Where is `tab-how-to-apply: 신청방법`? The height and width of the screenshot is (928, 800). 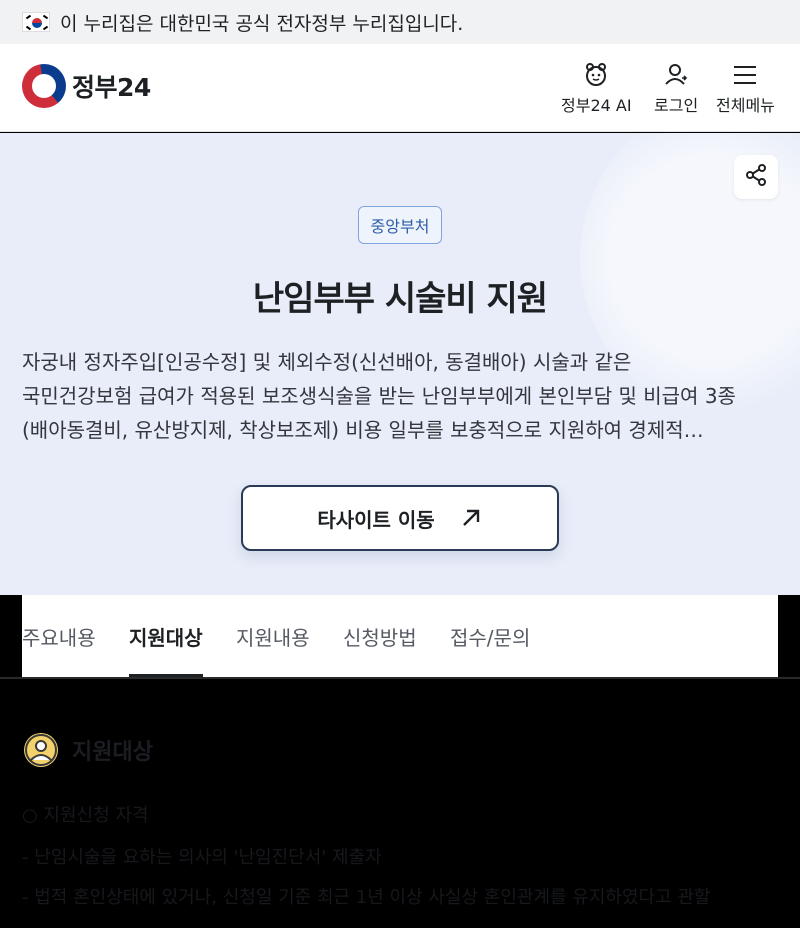
tab-how-to-apply: 신청방법 is located at coordinates (380, 636).